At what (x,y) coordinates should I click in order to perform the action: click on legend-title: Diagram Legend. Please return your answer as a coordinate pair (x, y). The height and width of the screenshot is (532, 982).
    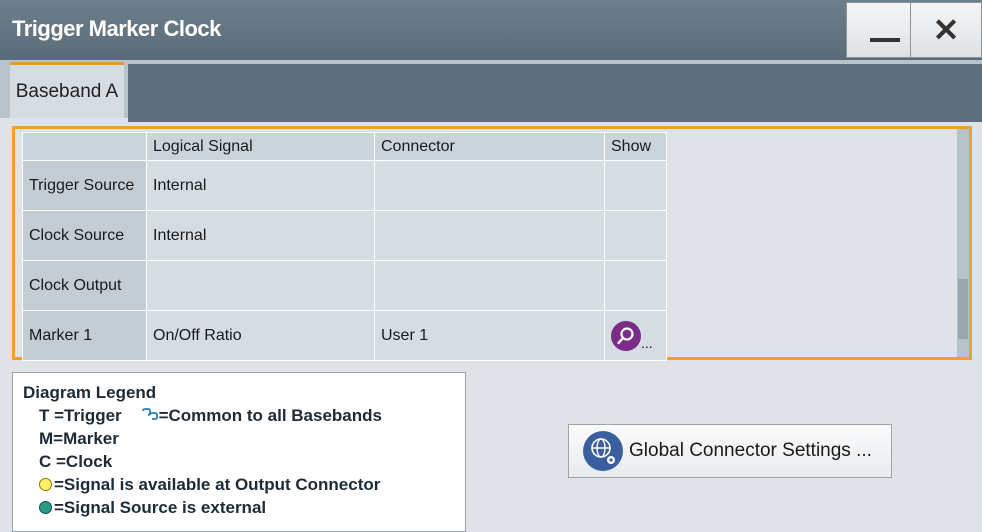
    Looking at the image, I should click on (90, 392).